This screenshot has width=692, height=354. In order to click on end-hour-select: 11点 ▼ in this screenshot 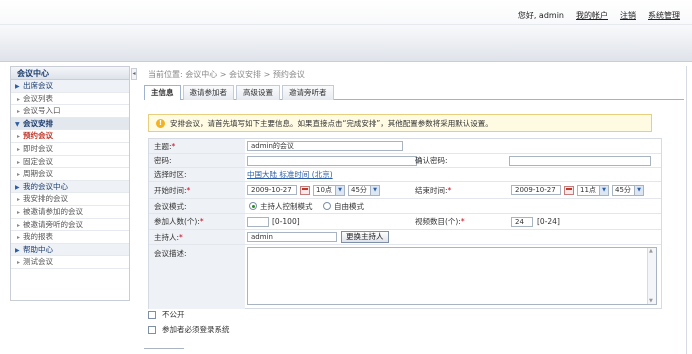, I will do `click(593, 190)`.